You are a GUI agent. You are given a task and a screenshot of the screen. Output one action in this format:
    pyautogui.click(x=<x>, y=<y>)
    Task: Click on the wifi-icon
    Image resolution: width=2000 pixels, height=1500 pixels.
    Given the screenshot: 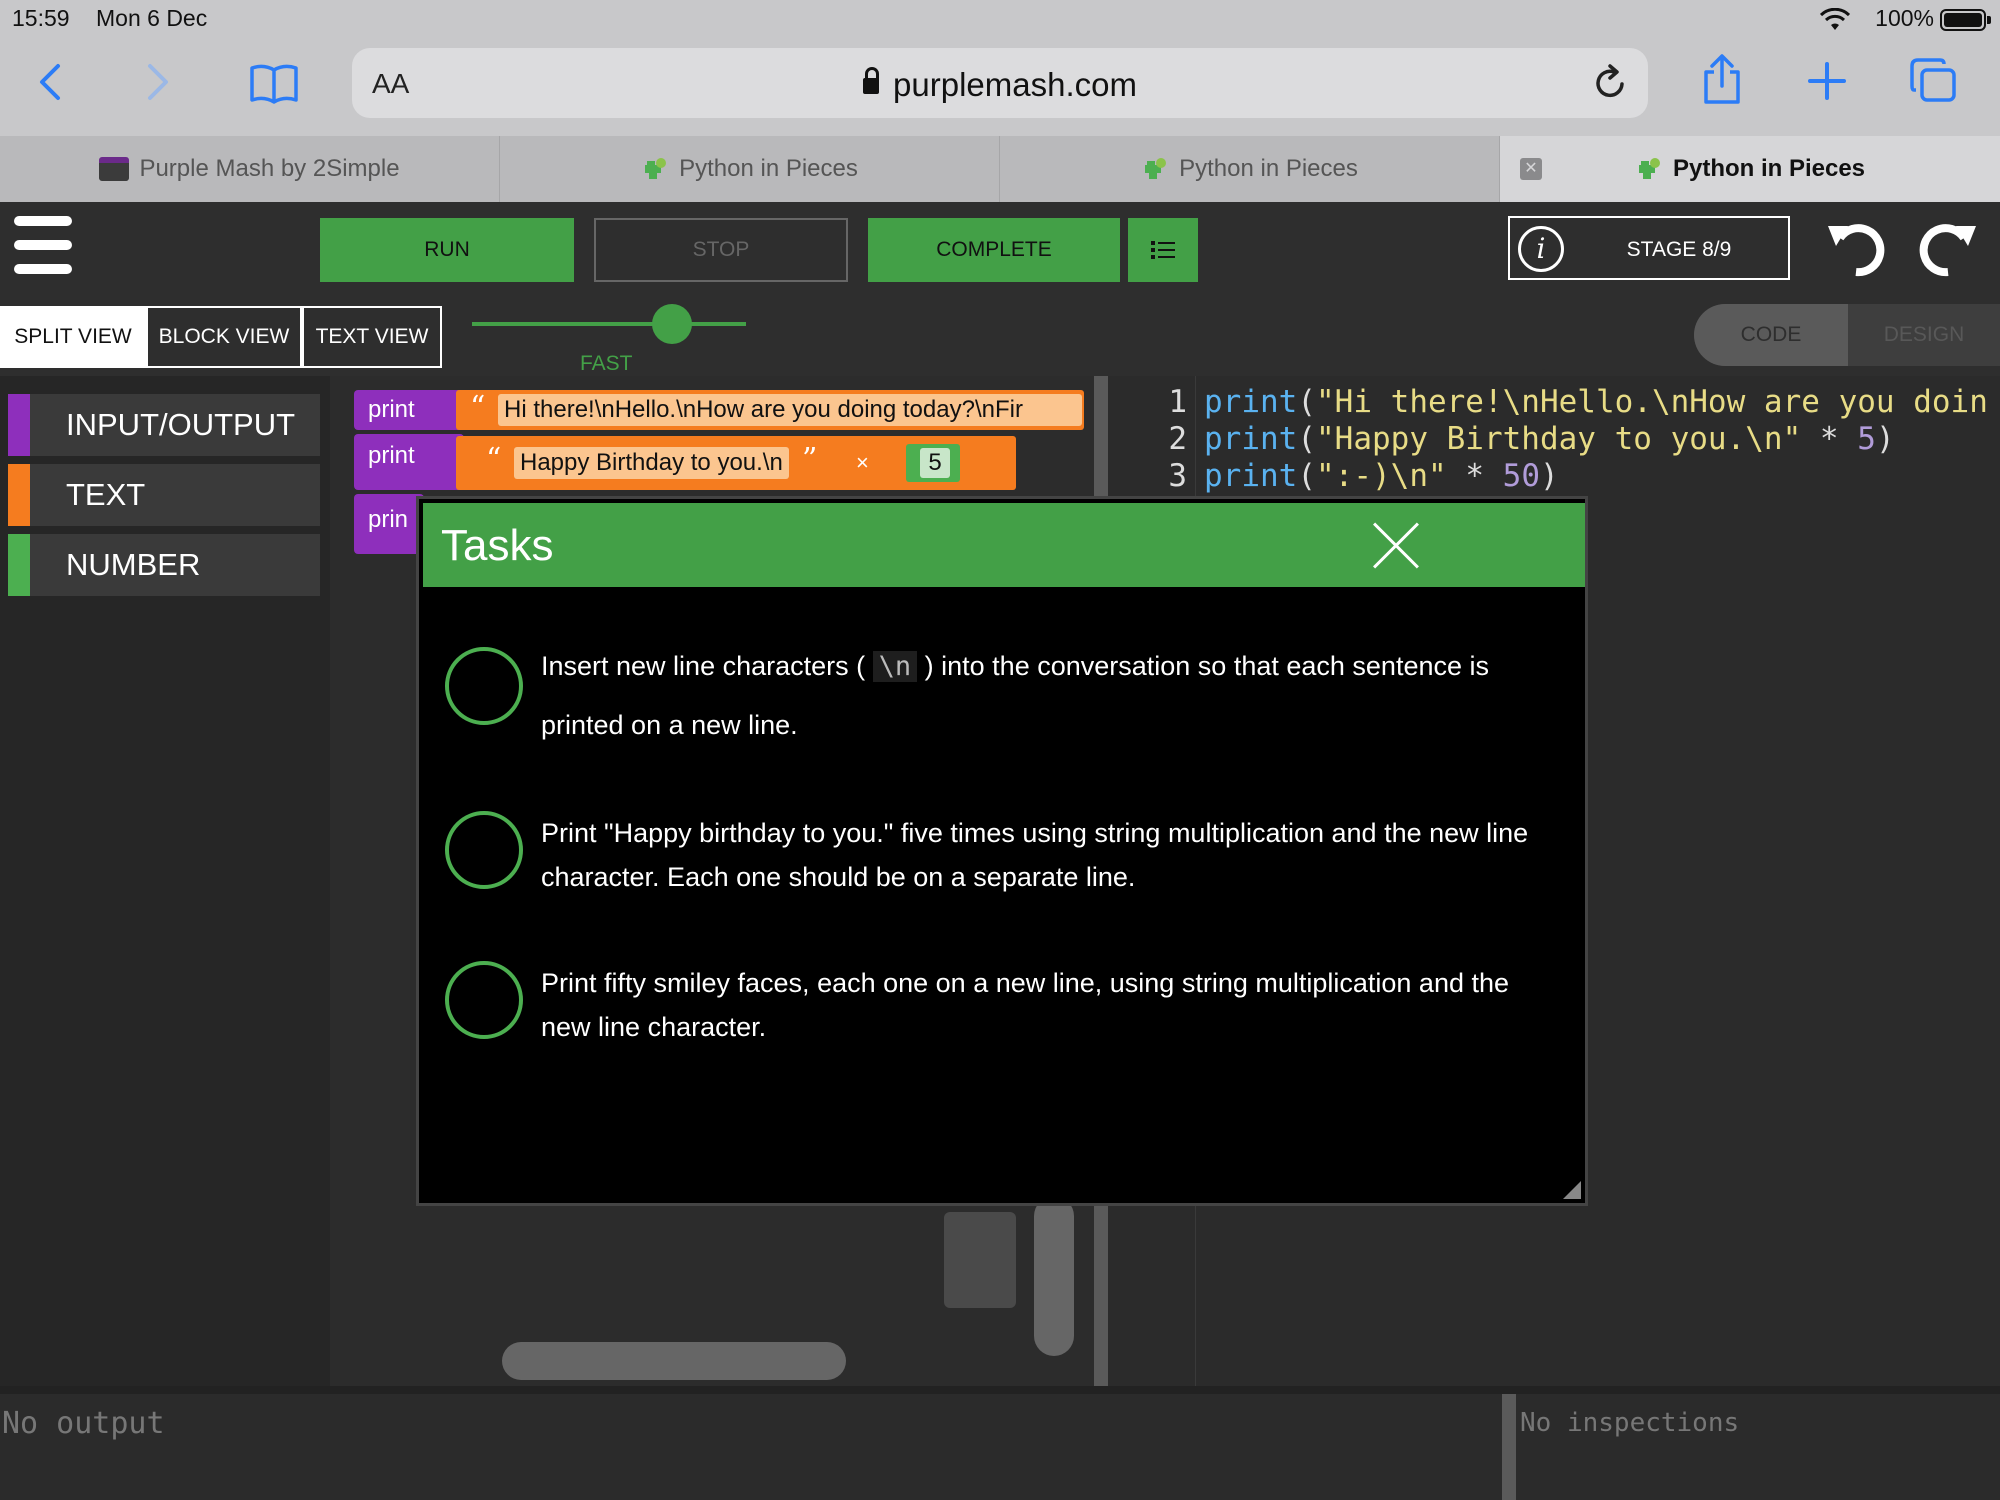 What is the action you would take?
    pyautogui.click(x=1835, y=19)
    